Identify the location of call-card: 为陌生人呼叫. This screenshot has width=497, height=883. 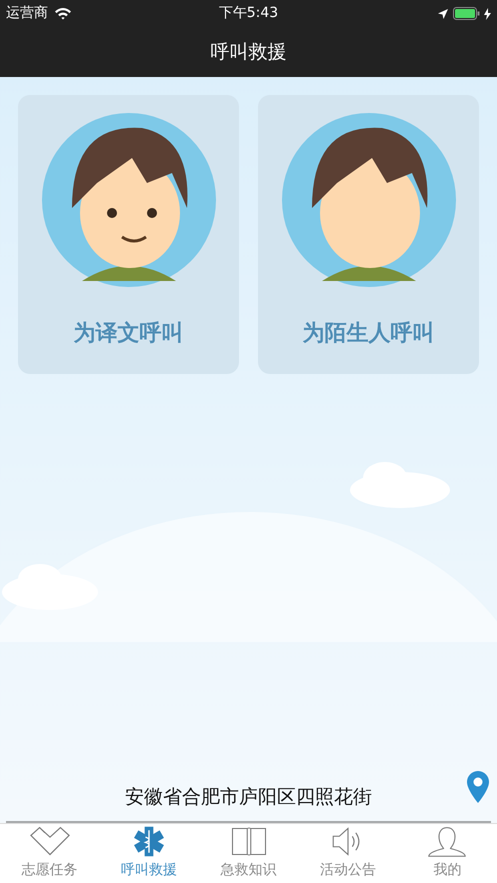
(368, 234).